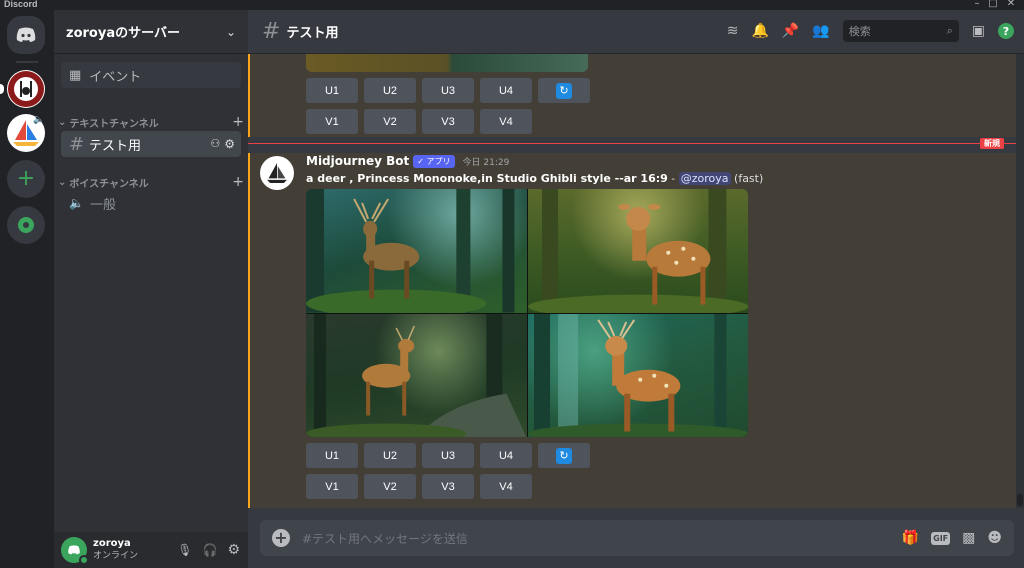 Image resolution: width=1024 pixels, height=568 pixels. I want to click on deer-stream-image, so click(416, 375).